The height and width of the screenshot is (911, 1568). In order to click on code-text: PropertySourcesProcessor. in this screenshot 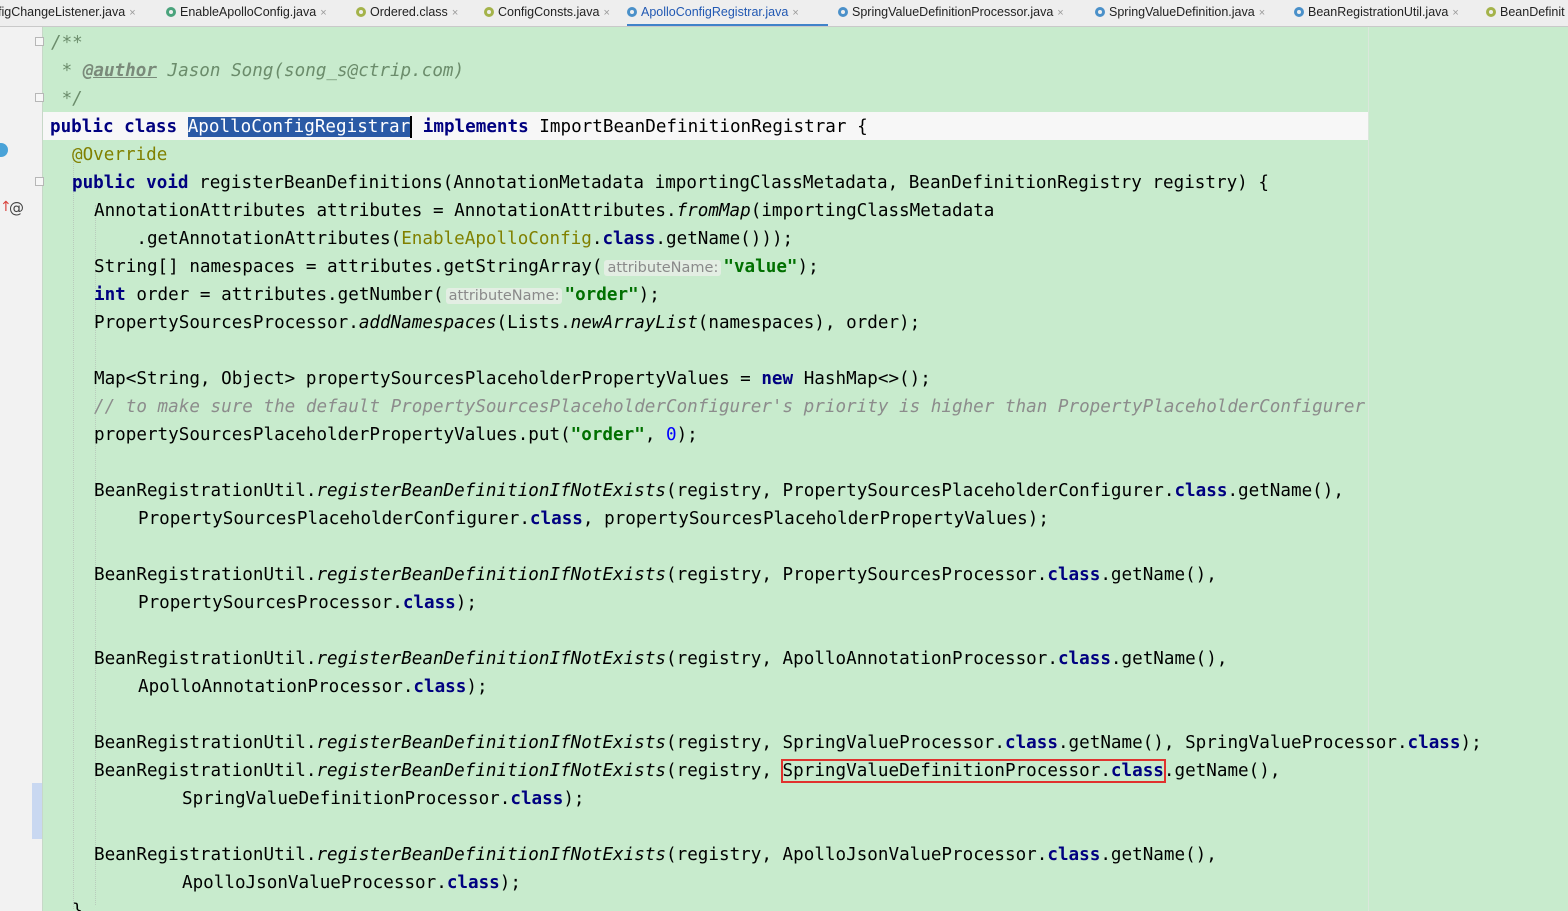, I will do `click(226, 323)`.